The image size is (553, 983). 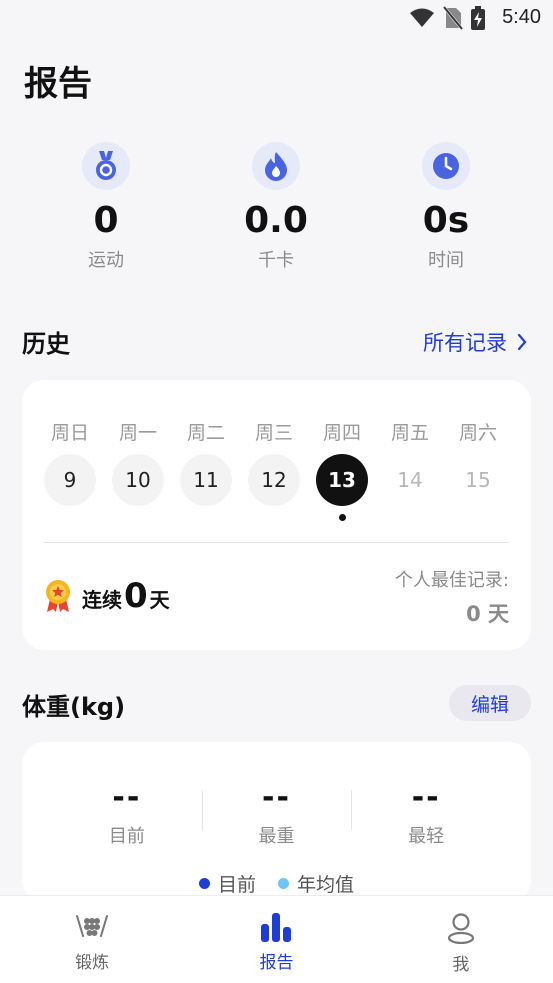 I want to click on weekday-label: 周日, so click(x=69, y=433).